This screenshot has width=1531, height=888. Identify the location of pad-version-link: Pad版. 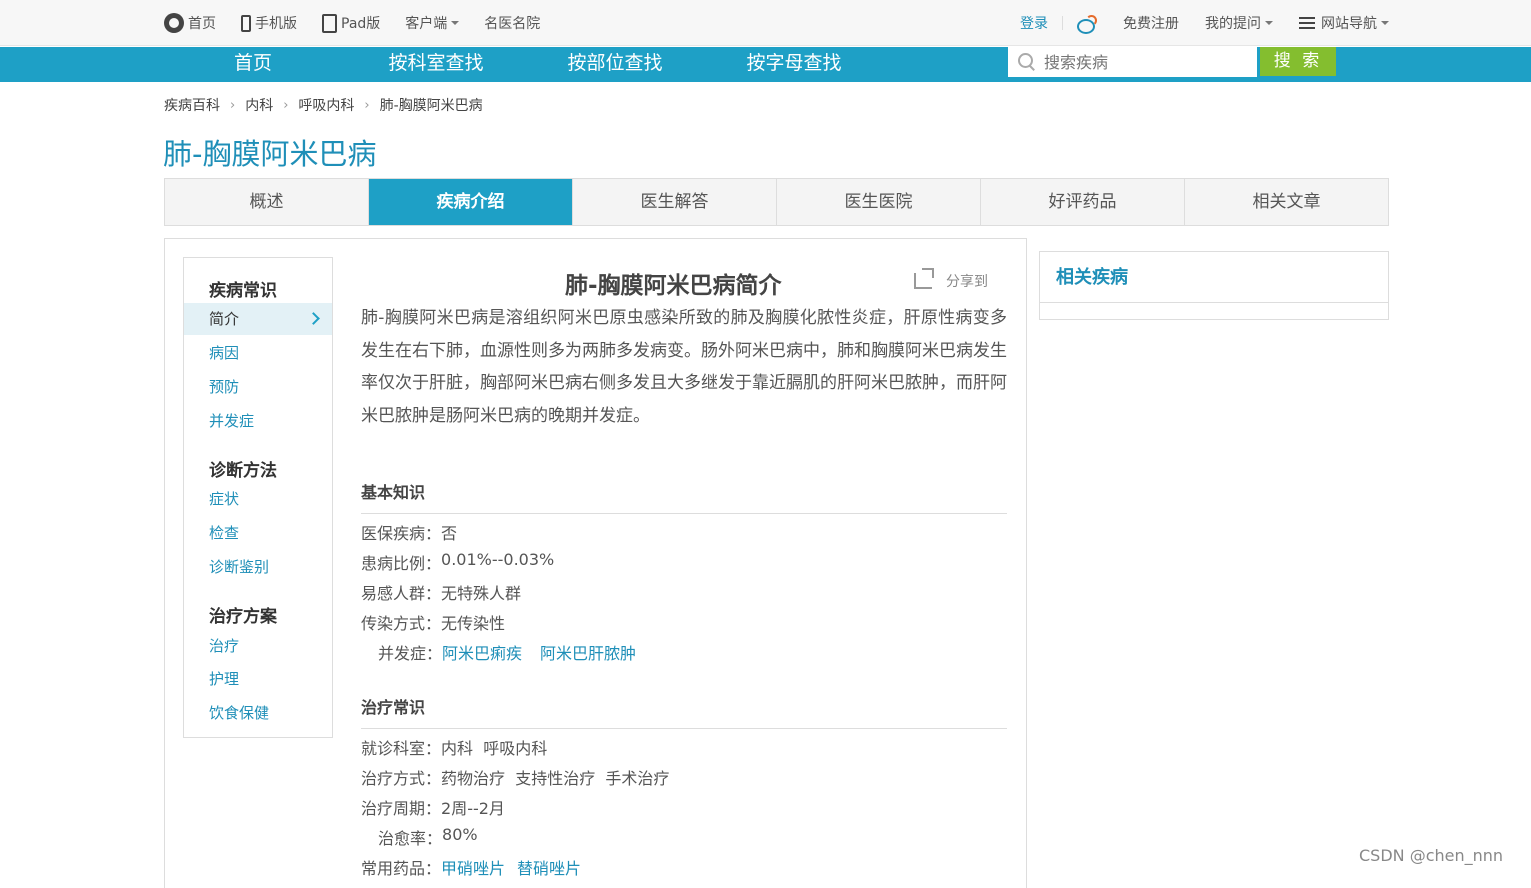
(351, 23).